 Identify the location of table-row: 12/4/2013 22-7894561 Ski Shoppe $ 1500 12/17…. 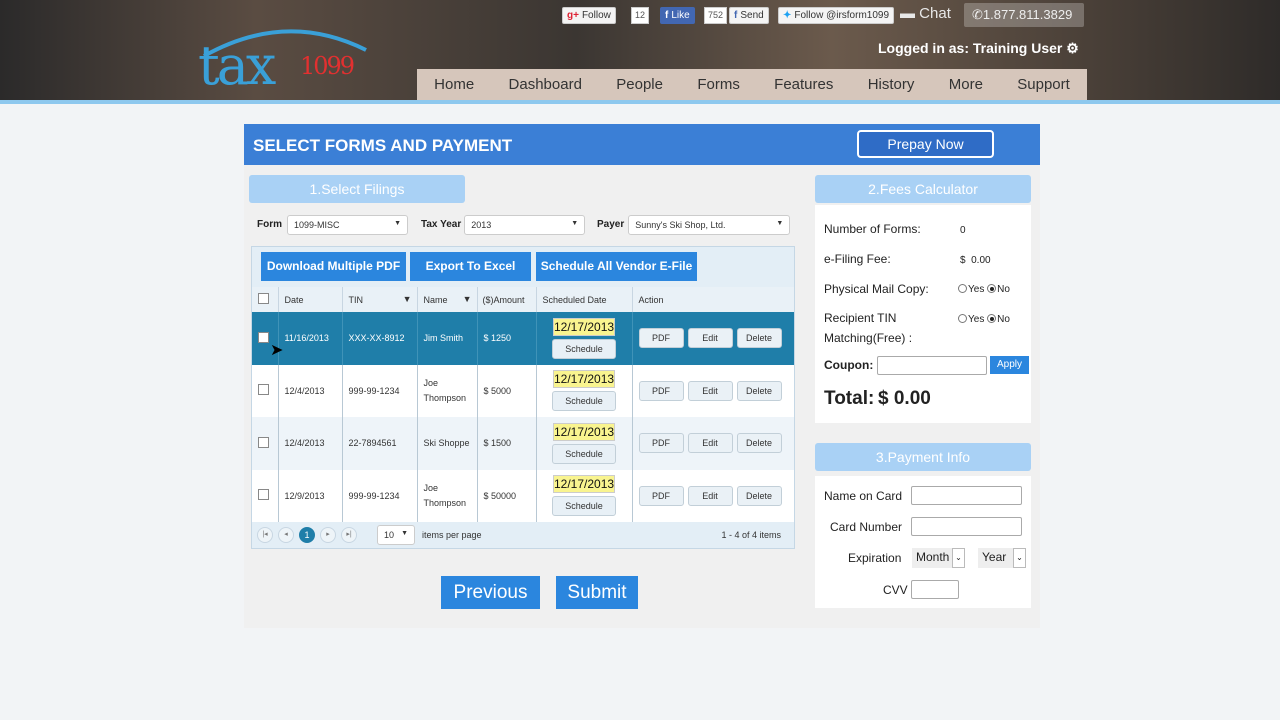
(523, 443).